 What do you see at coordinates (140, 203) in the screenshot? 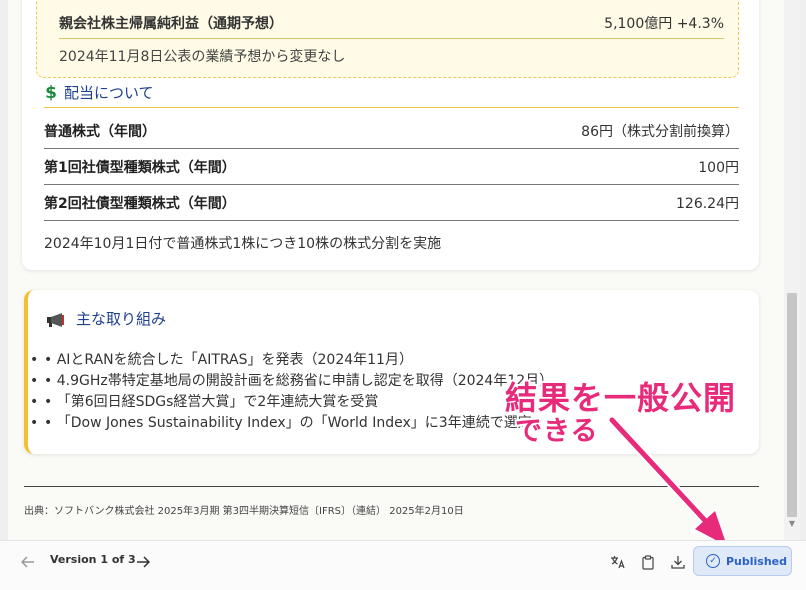
I see `dividend-row-label: 第2回社債型種類株式（年間）` at bounding box center [140, 203].